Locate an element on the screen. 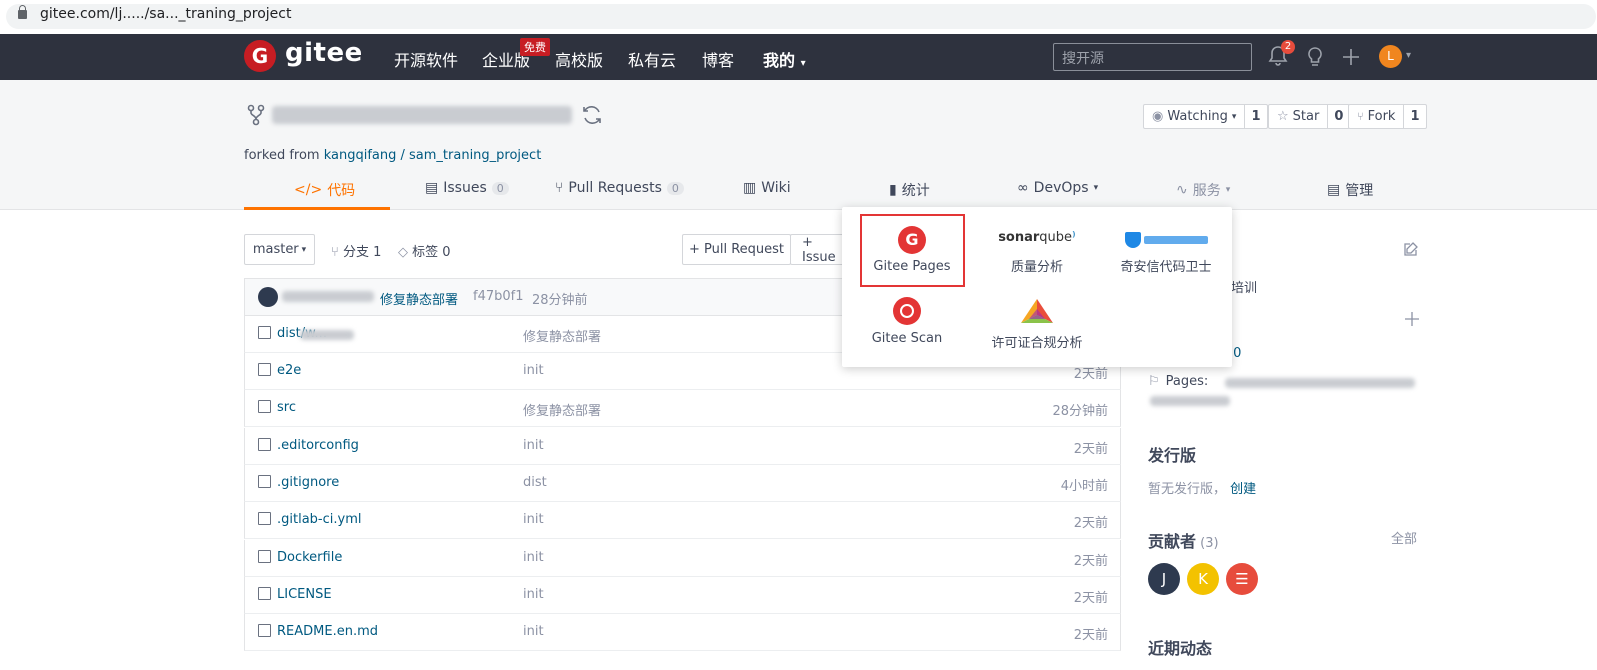  nav-education: 高校版 is located at coordinates (579, 59).